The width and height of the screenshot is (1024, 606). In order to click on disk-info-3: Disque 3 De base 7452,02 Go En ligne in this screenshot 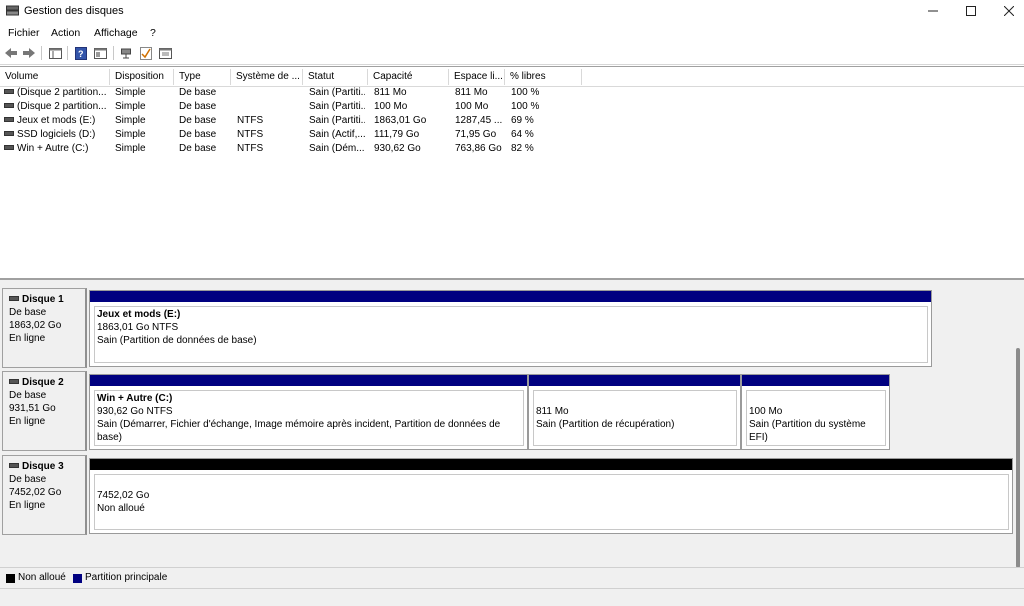, I will do `click(44, 495)`.